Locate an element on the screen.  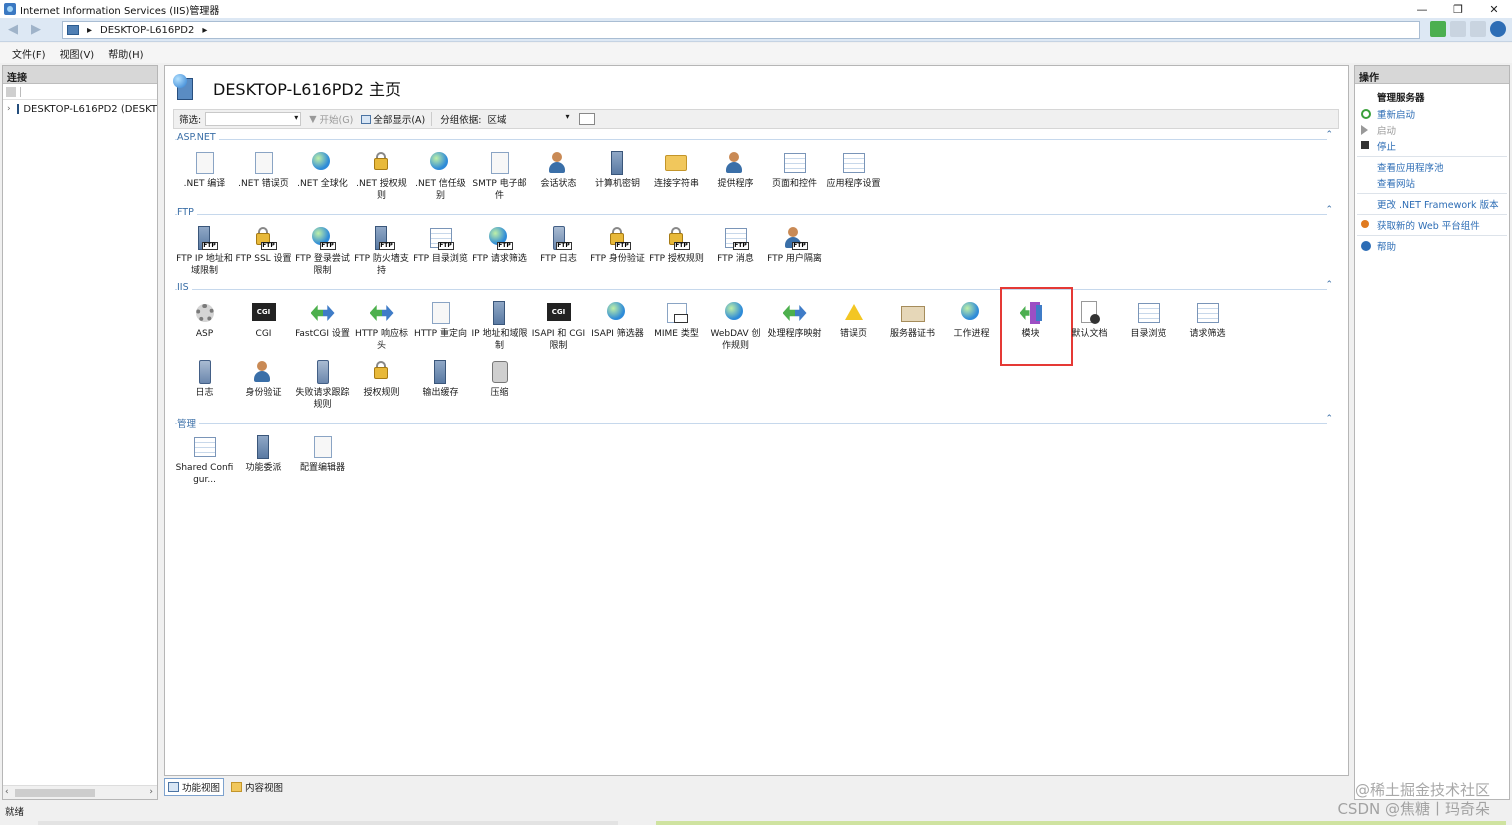
feature-tile: 处理程序映射 is located at coordinates (794, 327).